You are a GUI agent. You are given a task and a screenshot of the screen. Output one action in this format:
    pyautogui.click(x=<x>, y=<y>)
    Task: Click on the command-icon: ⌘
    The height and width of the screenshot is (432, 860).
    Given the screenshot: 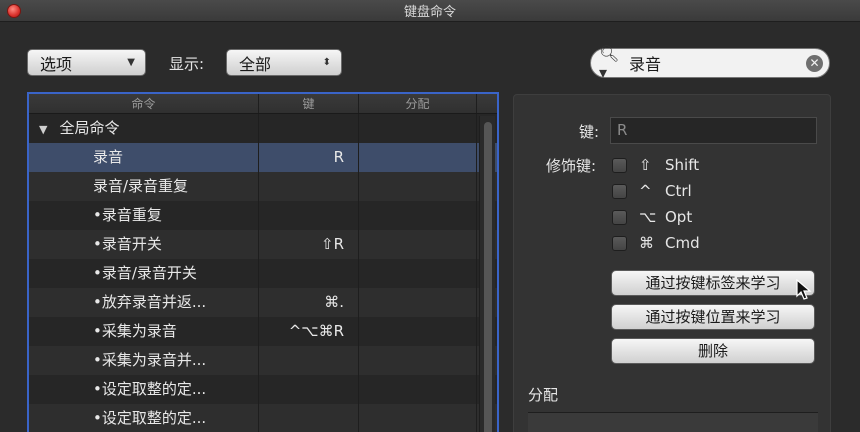 What is the action you would take?
    pyautogui.click(x=646, y=243)
    